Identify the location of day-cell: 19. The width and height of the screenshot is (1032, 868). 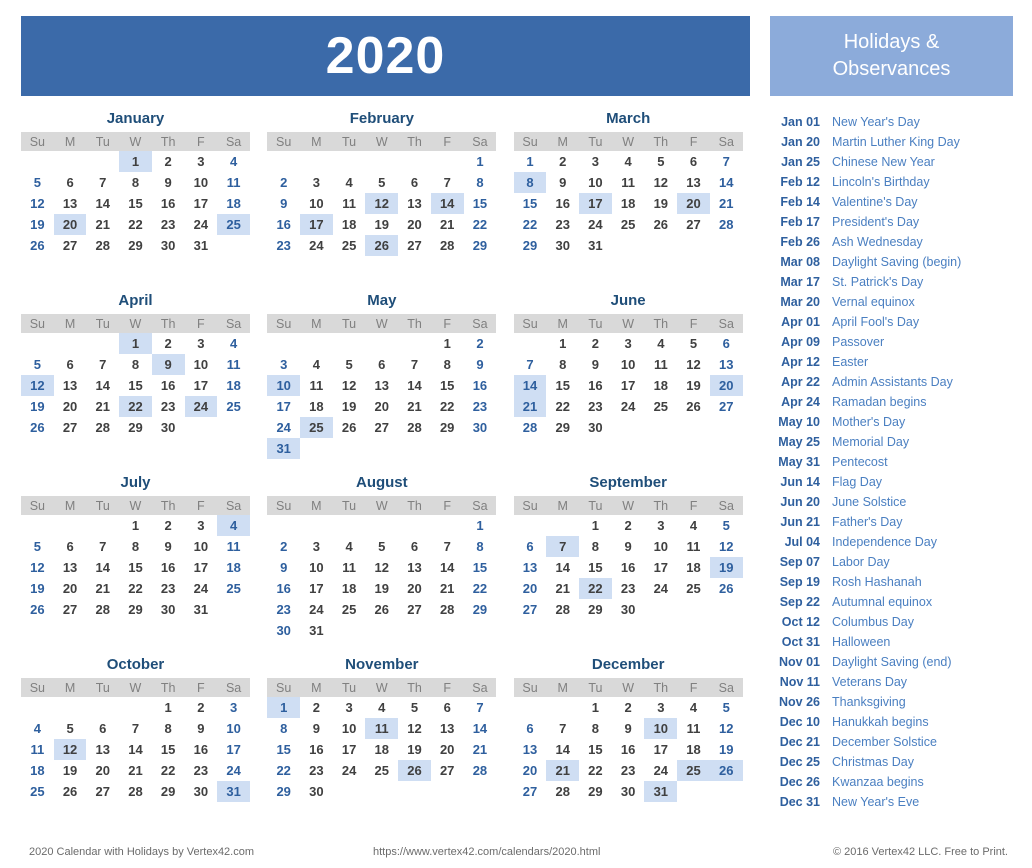
(381, 588).